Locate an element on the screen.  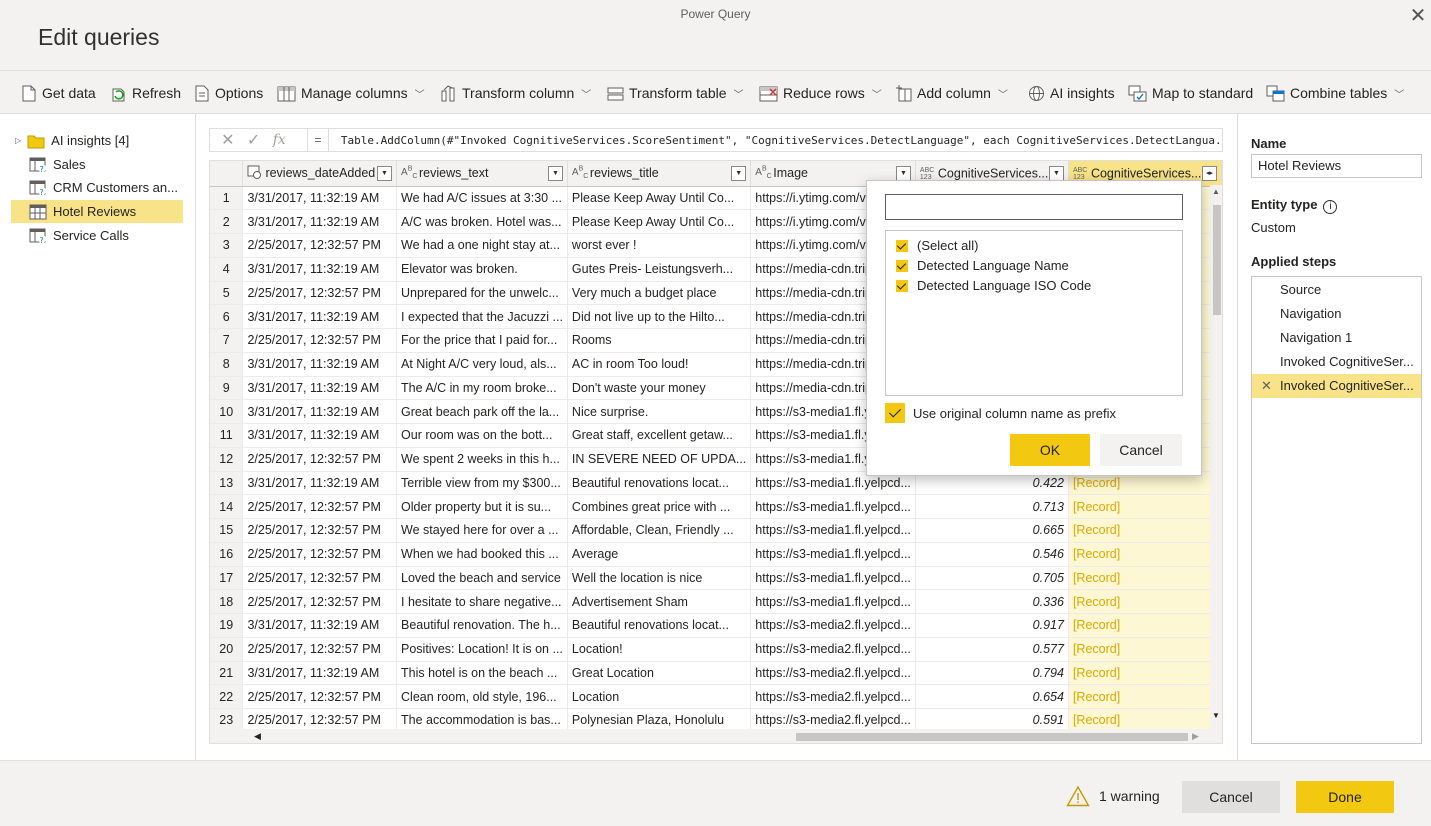
ribbon-options-button: Options is located at coordinates (228, 93).